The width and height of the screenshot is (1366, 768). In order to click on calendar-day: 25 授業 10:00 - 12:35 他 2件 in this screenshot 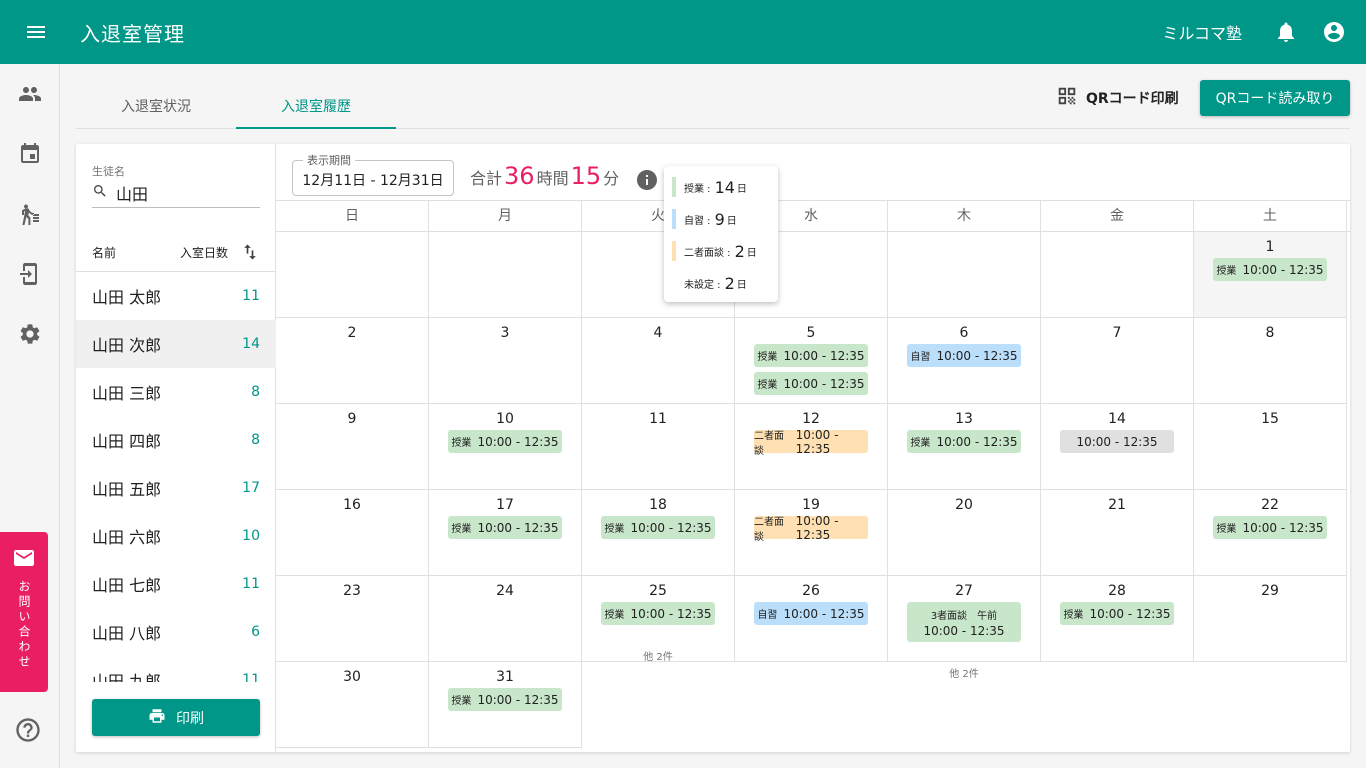, I will do `click(658, 619)`.